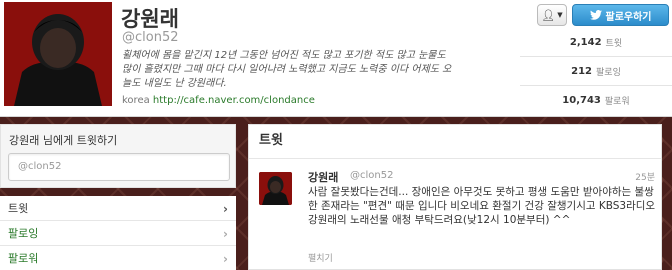 The height and width of the screenshot is (270, 672). I want to click on follow-button-label: 팔로우하기, so click(628, 17).